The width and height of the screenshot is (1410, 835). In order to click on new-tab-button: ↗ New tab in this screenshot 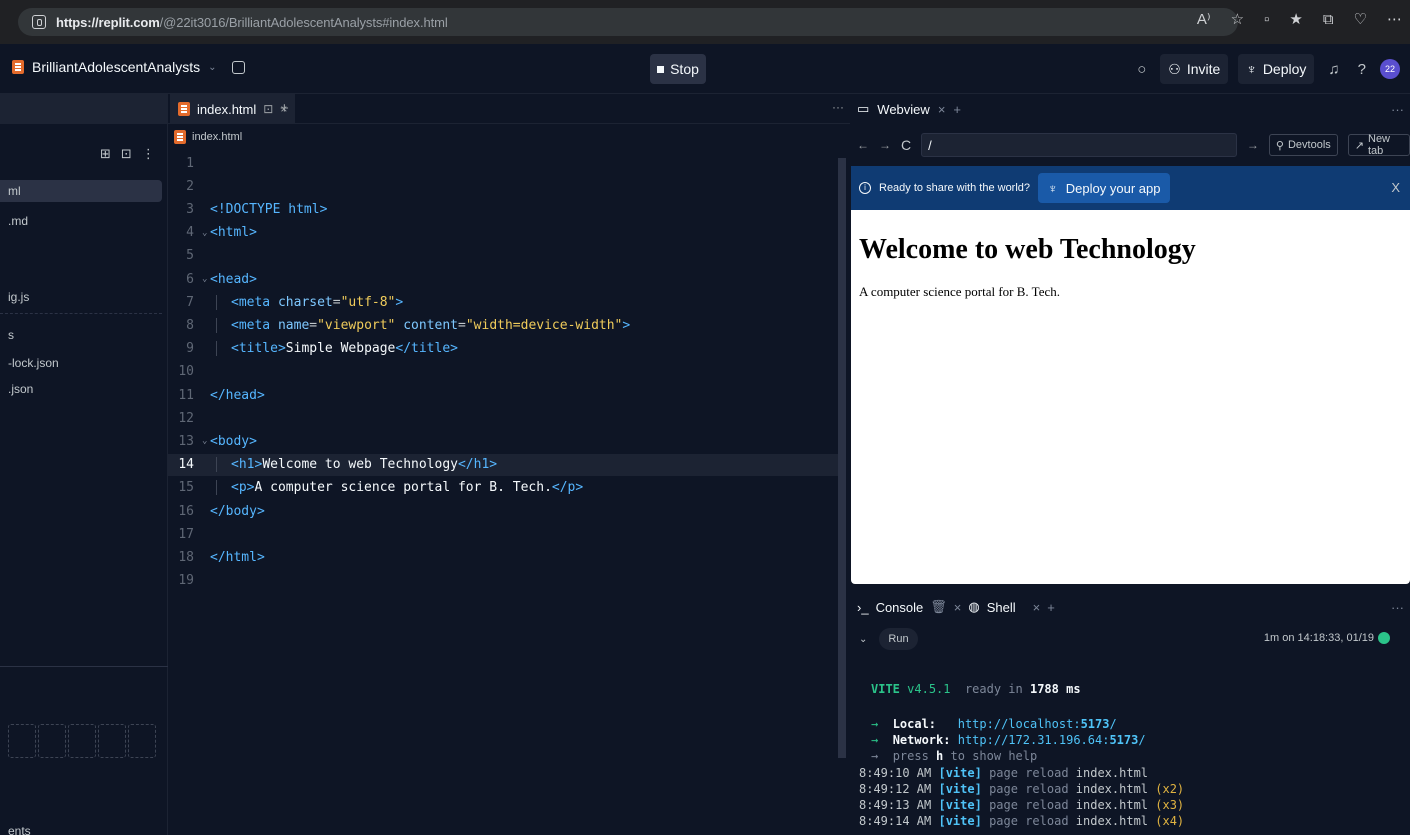, I will do `click(1378, 145)`.